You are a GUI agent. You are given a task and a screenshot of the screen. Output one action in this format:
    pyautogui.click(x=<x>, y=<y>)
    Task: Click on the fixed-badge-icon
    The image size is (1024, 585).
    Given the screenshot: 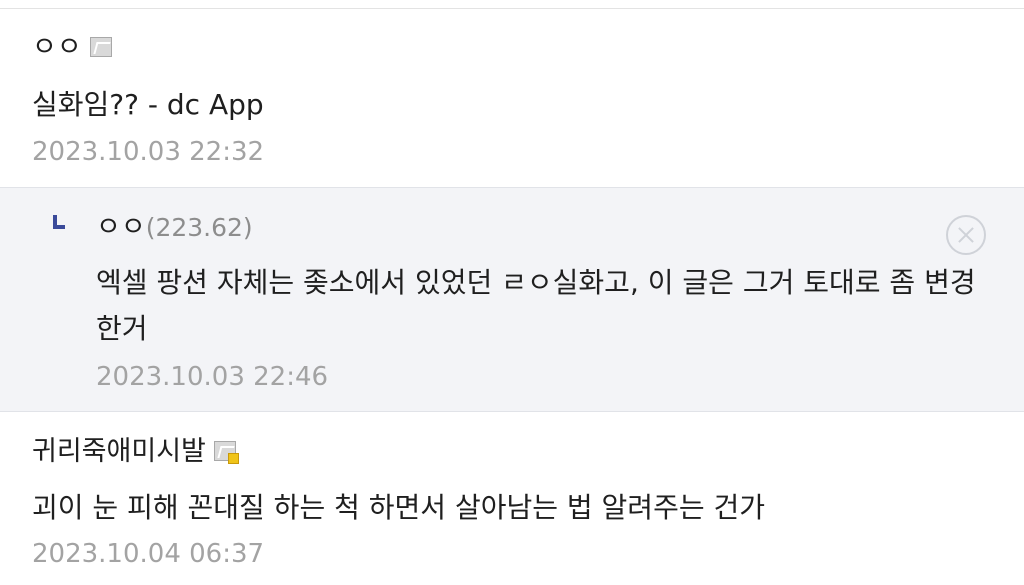 What is the action you would take?
    pyautogui.click(x=233, y=458)
    